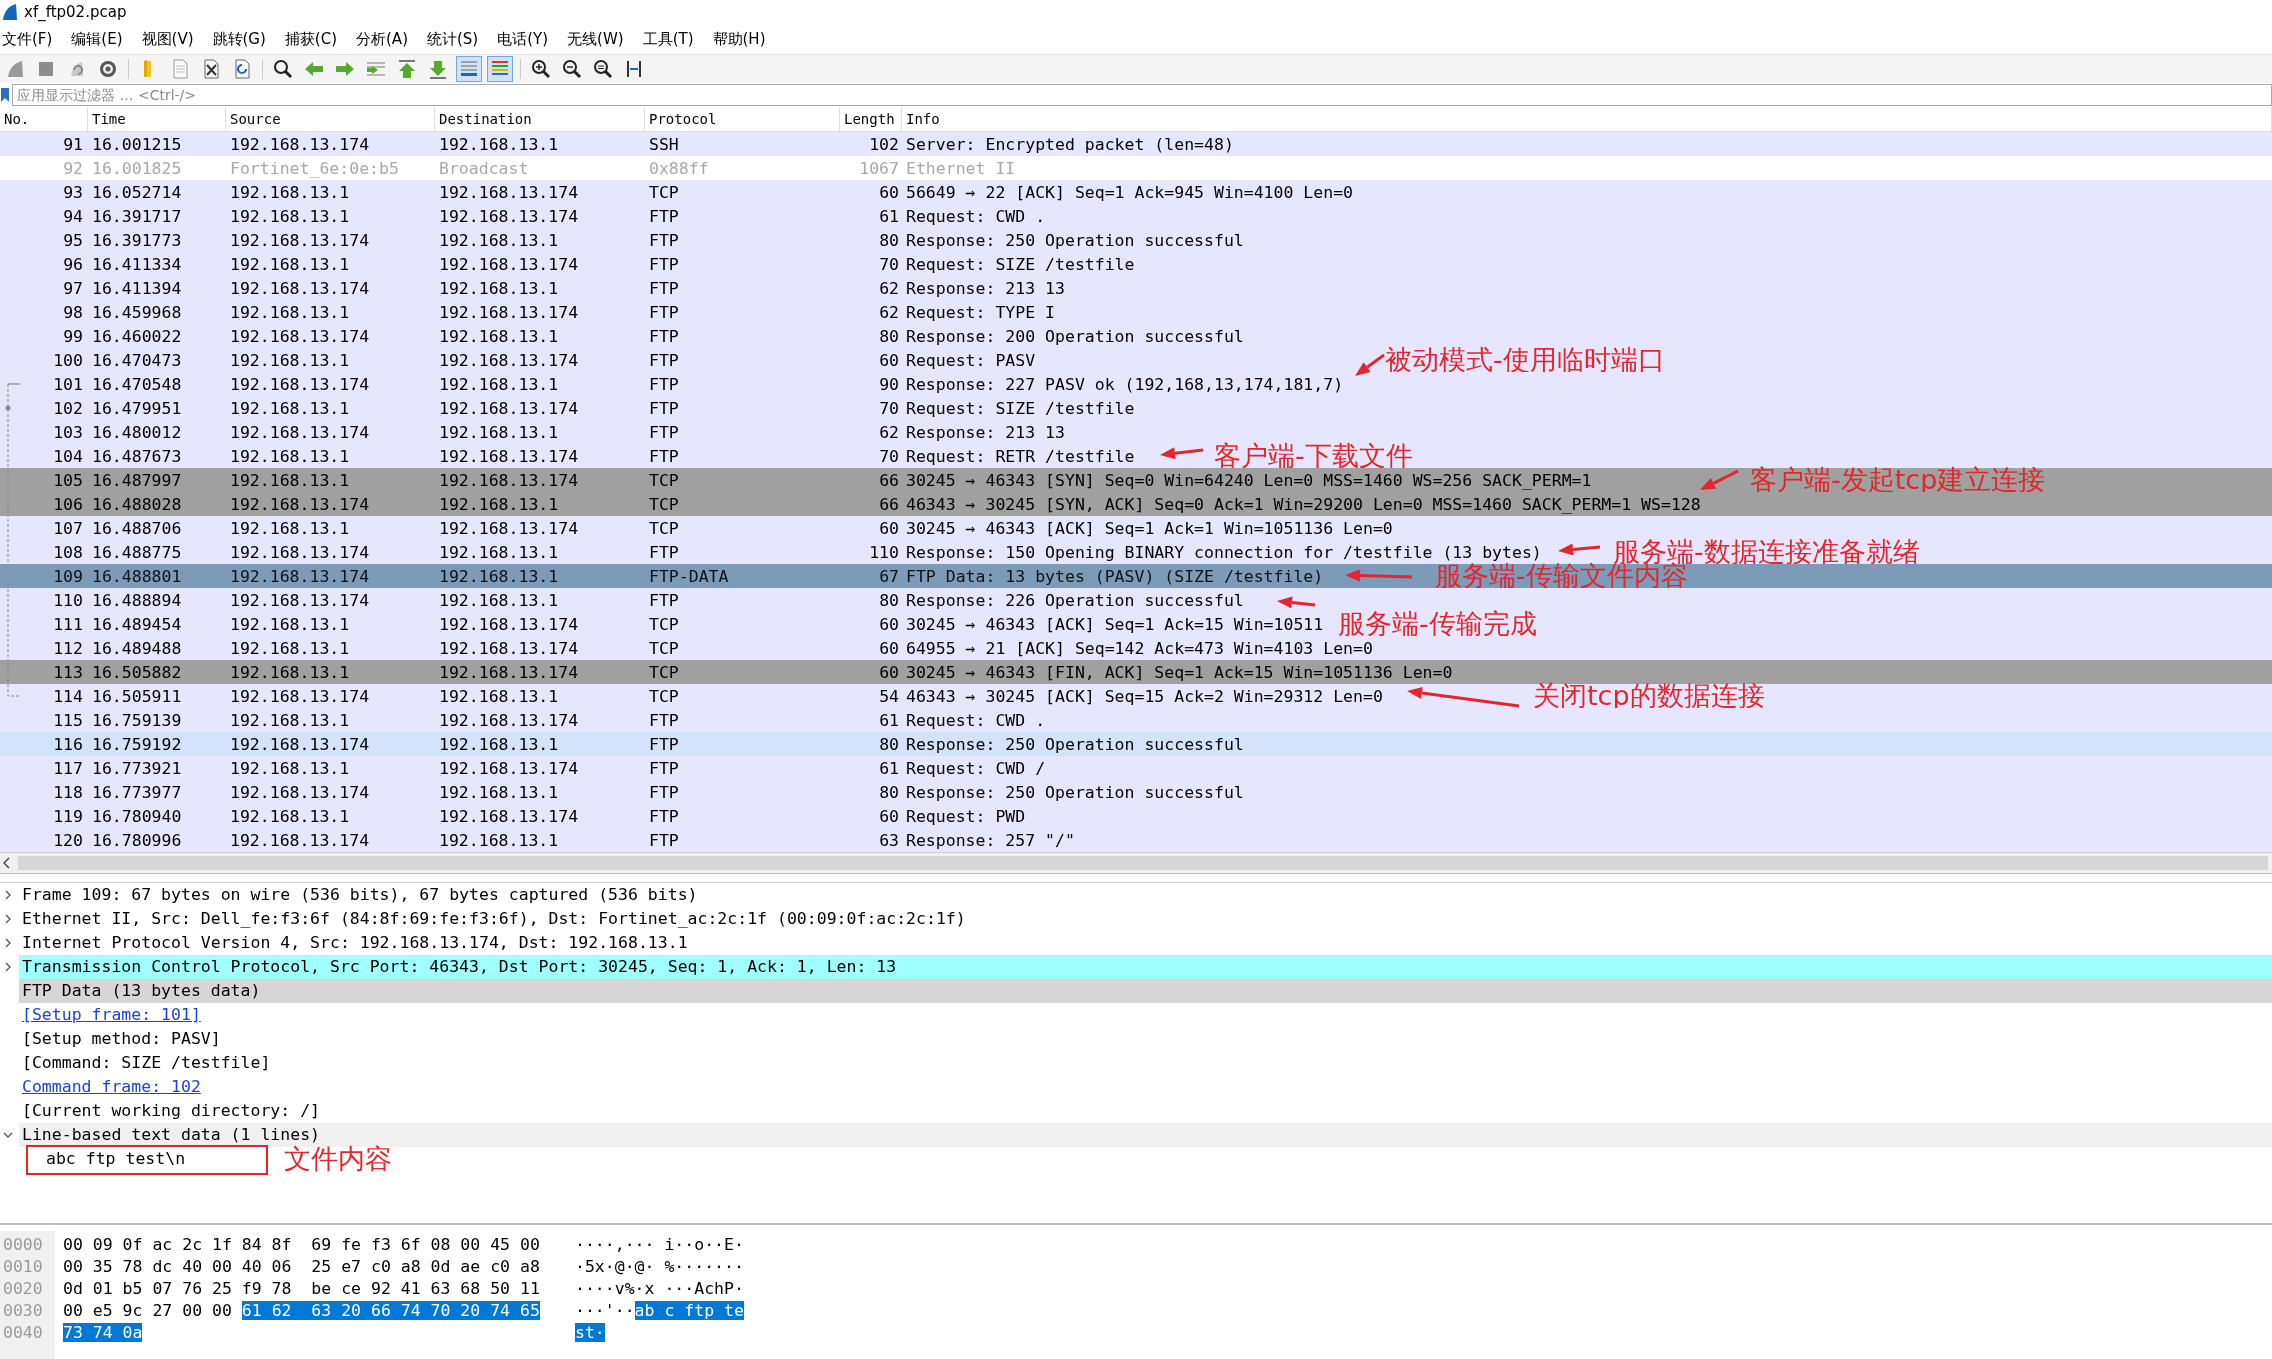 This screenshot has height=1359, width=2272. What do you see at coordinates (1142, 95) in the screenshot?
I see `display-filter-field: 应用显示过滤器 … <Ctrl-/>` at bounding box center [1142, 95].